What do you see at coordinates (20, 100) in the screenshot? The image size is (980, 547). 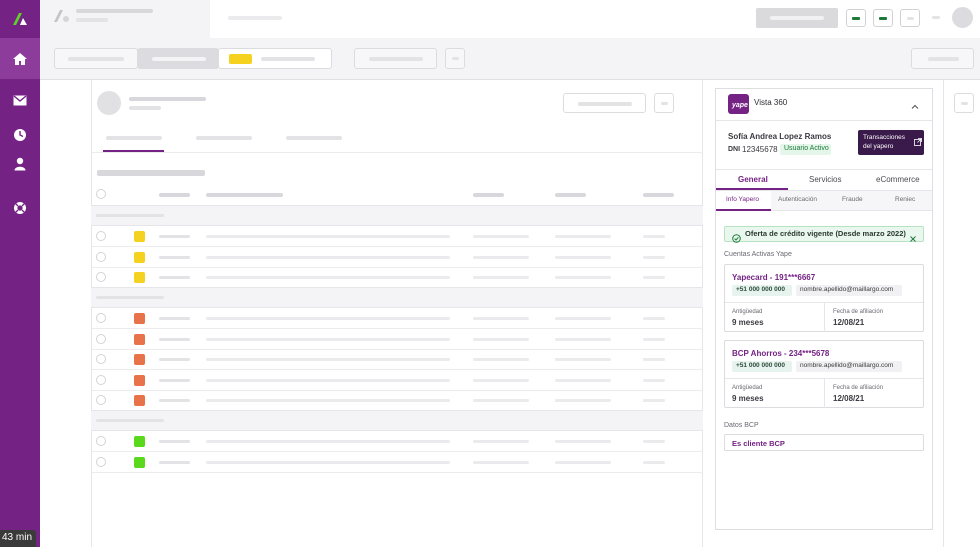 I see `mail-icon` at bounding box center [20, 100].